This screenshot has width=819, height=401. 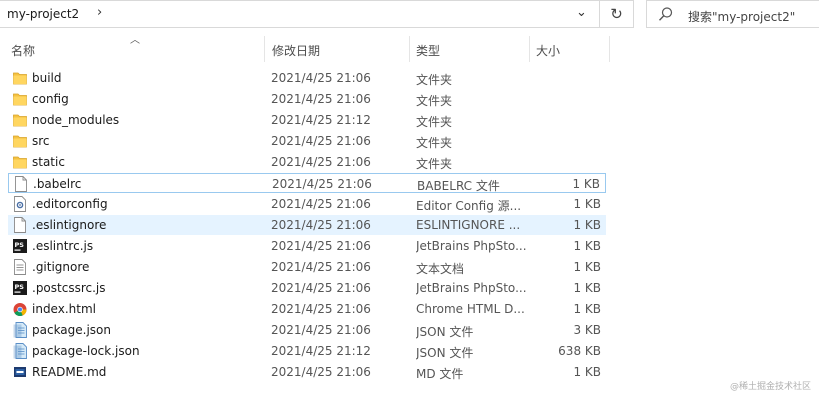 I want to click on file-row: package.json 2021/4/25 21:06 JSON 文件 3 KB, so click(x=307, y=330).